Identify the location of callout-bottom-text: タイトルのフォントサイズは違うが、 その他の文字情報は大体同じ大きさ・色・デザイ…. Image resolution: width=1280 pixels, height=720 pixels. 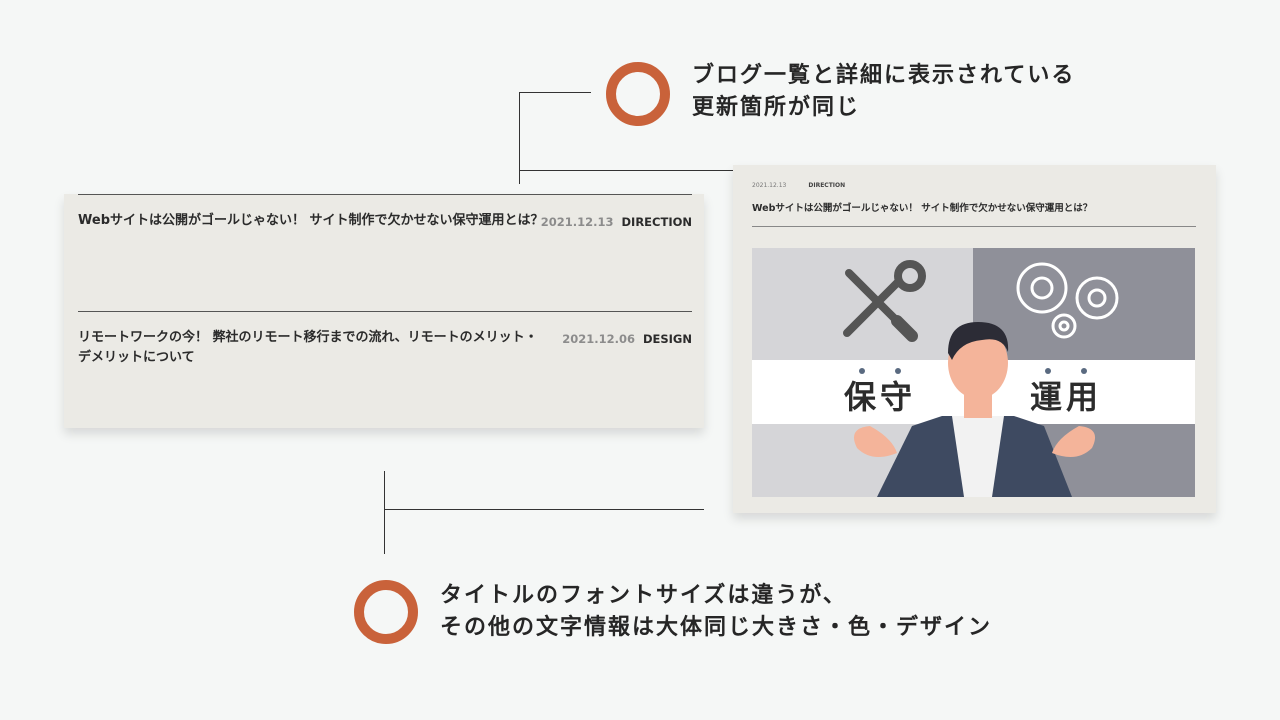
(716, 612).